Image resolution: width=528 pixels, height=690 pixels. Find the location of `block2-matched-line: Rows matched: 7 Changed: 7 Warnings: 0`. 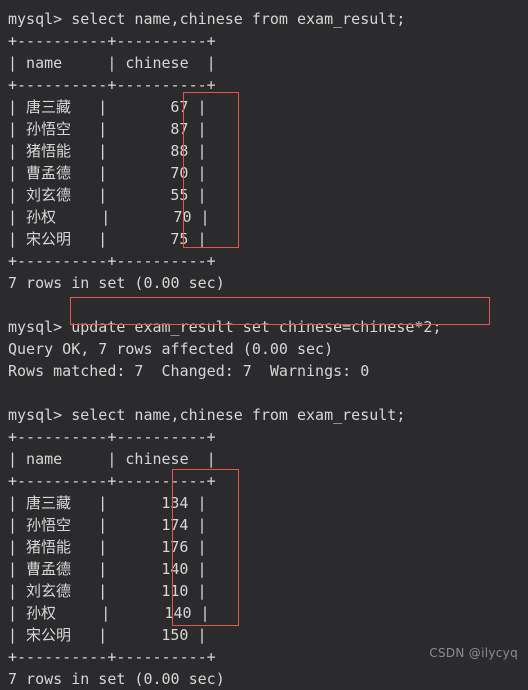

block2-matched-line: Rows matched: 7 Changed: 7 Warnings: 0 is located at coordinates (189, 371).